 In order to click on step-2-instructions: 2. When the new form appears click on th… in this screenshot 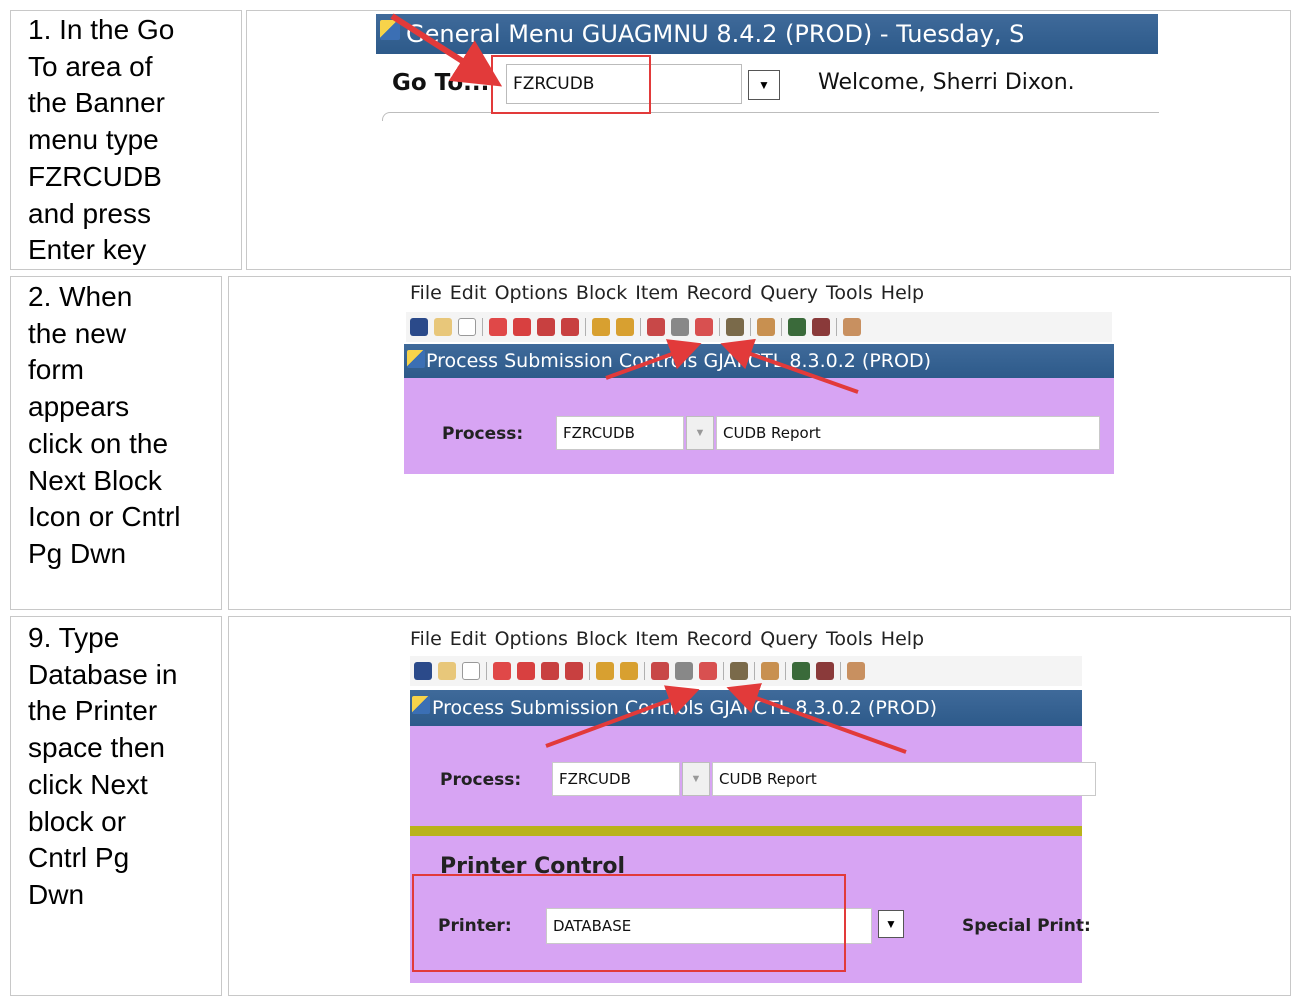, I will do `click(104, 425)`.